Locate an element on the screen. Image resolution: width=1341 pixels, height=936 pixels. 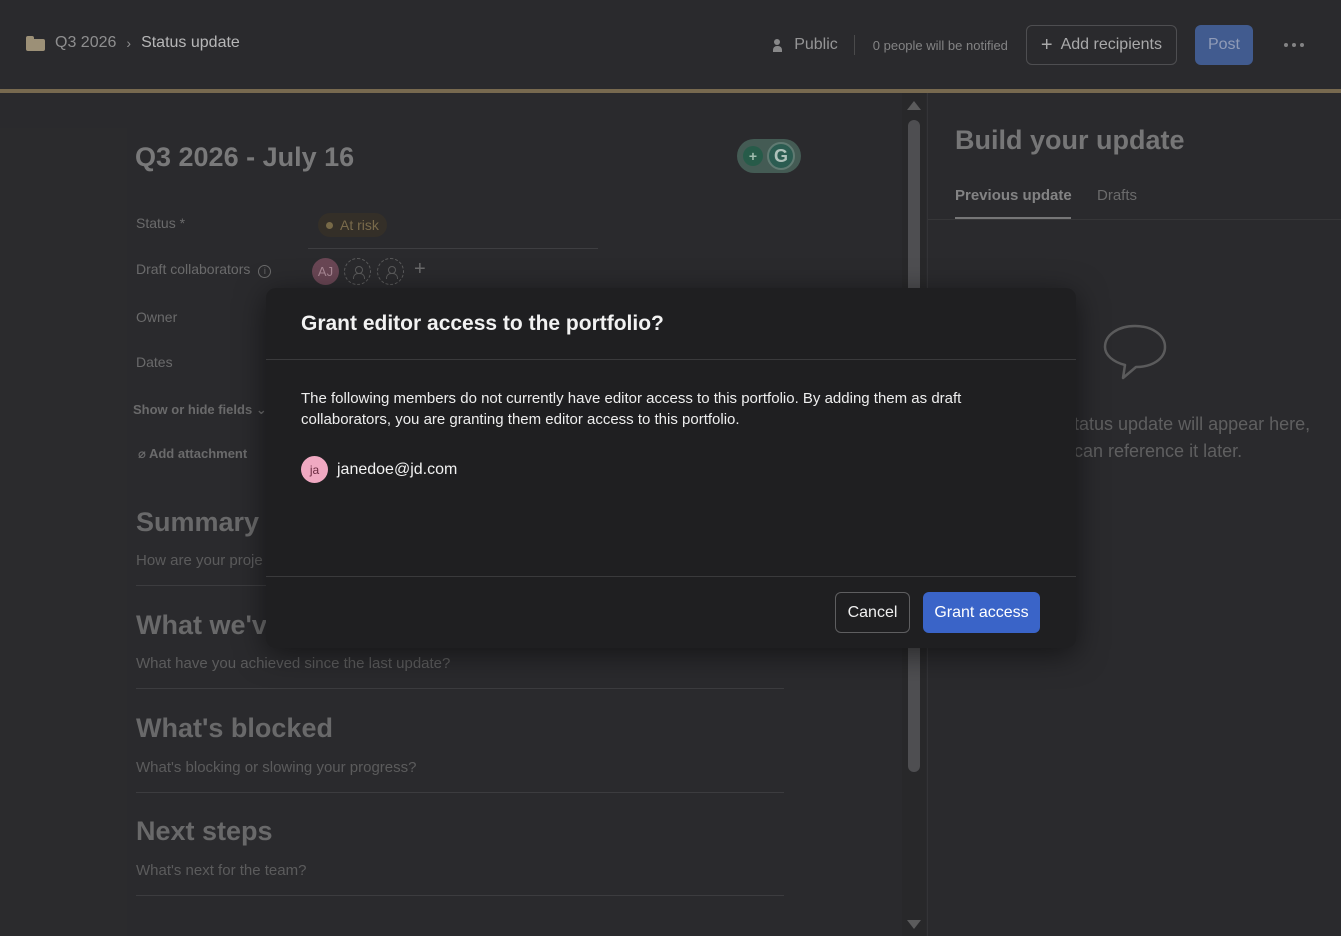
grant-access-button: Grant access is located at coordinates (981, 612).